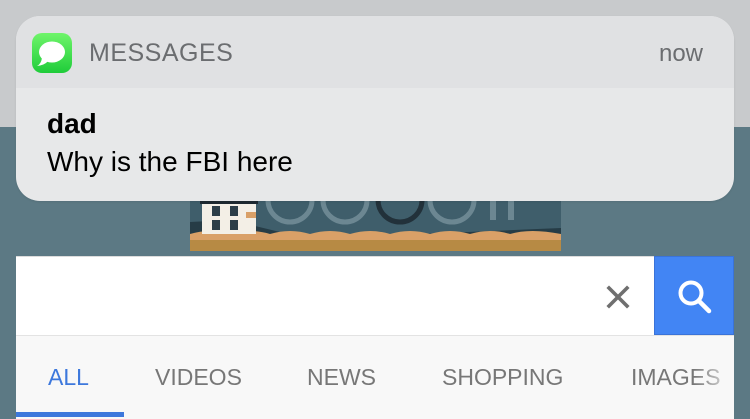 This screenshot has height=419, width=750. Describe the element at coordinates (714, 377) in the screenshot. I see `tabs-fade-edge` at that location.